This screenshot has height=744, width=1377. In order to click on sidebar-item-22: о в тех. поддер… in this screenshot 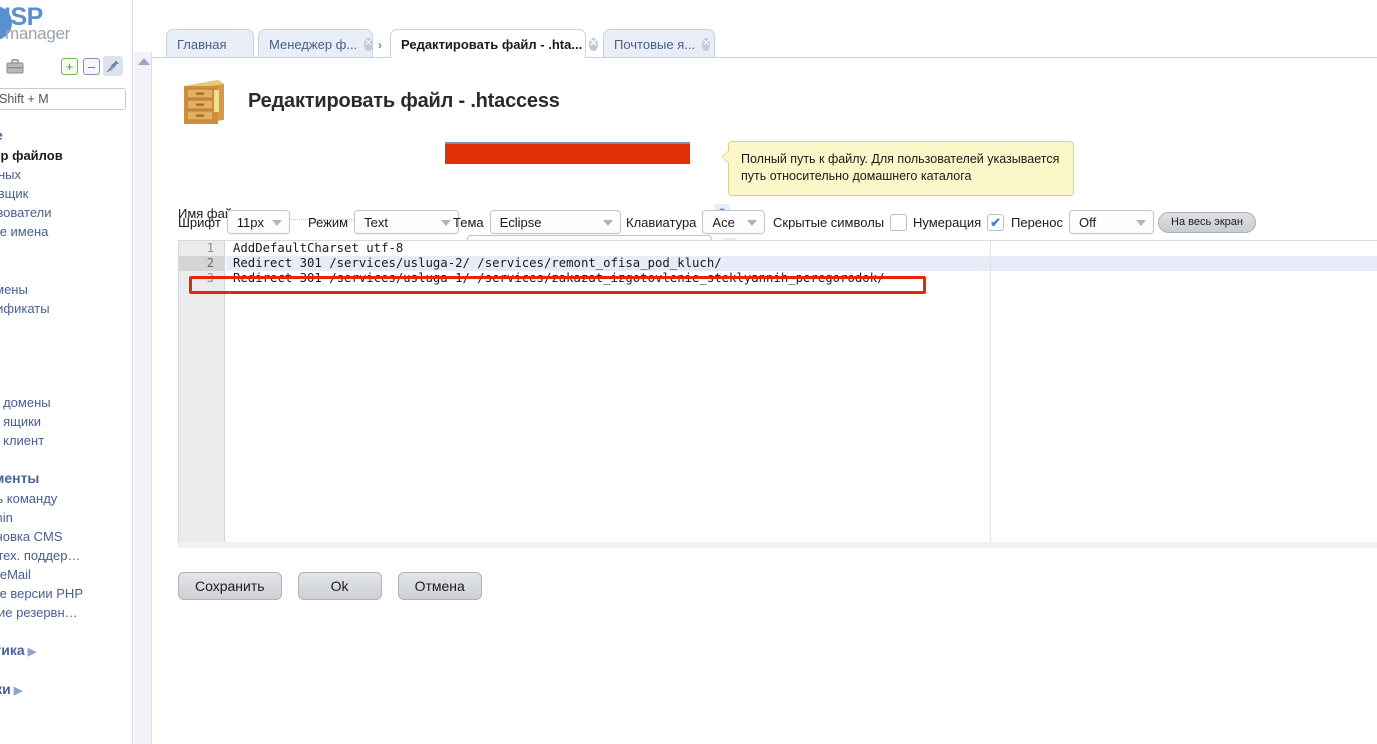, I will do `click(66, 555)`.